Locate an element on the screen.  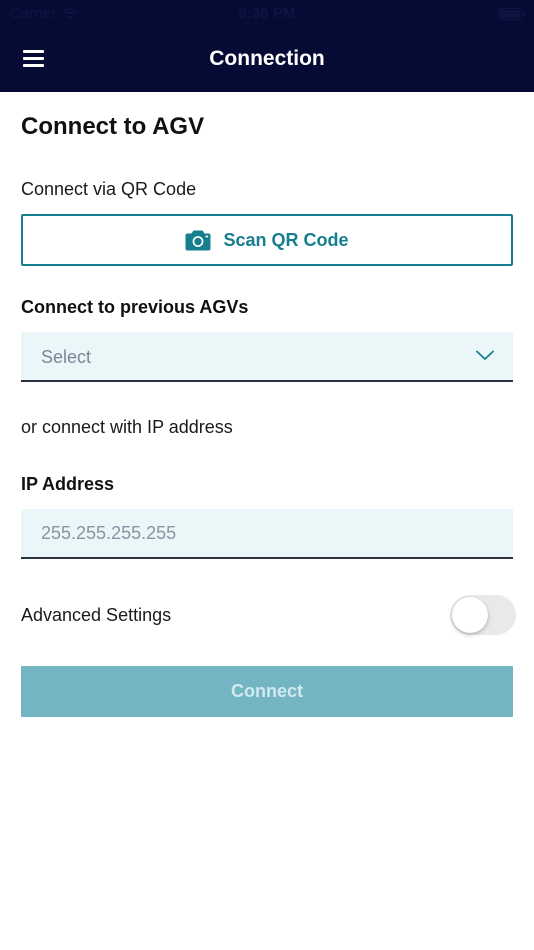
advanced-settings-toggle is located at coordinates (483, 615).